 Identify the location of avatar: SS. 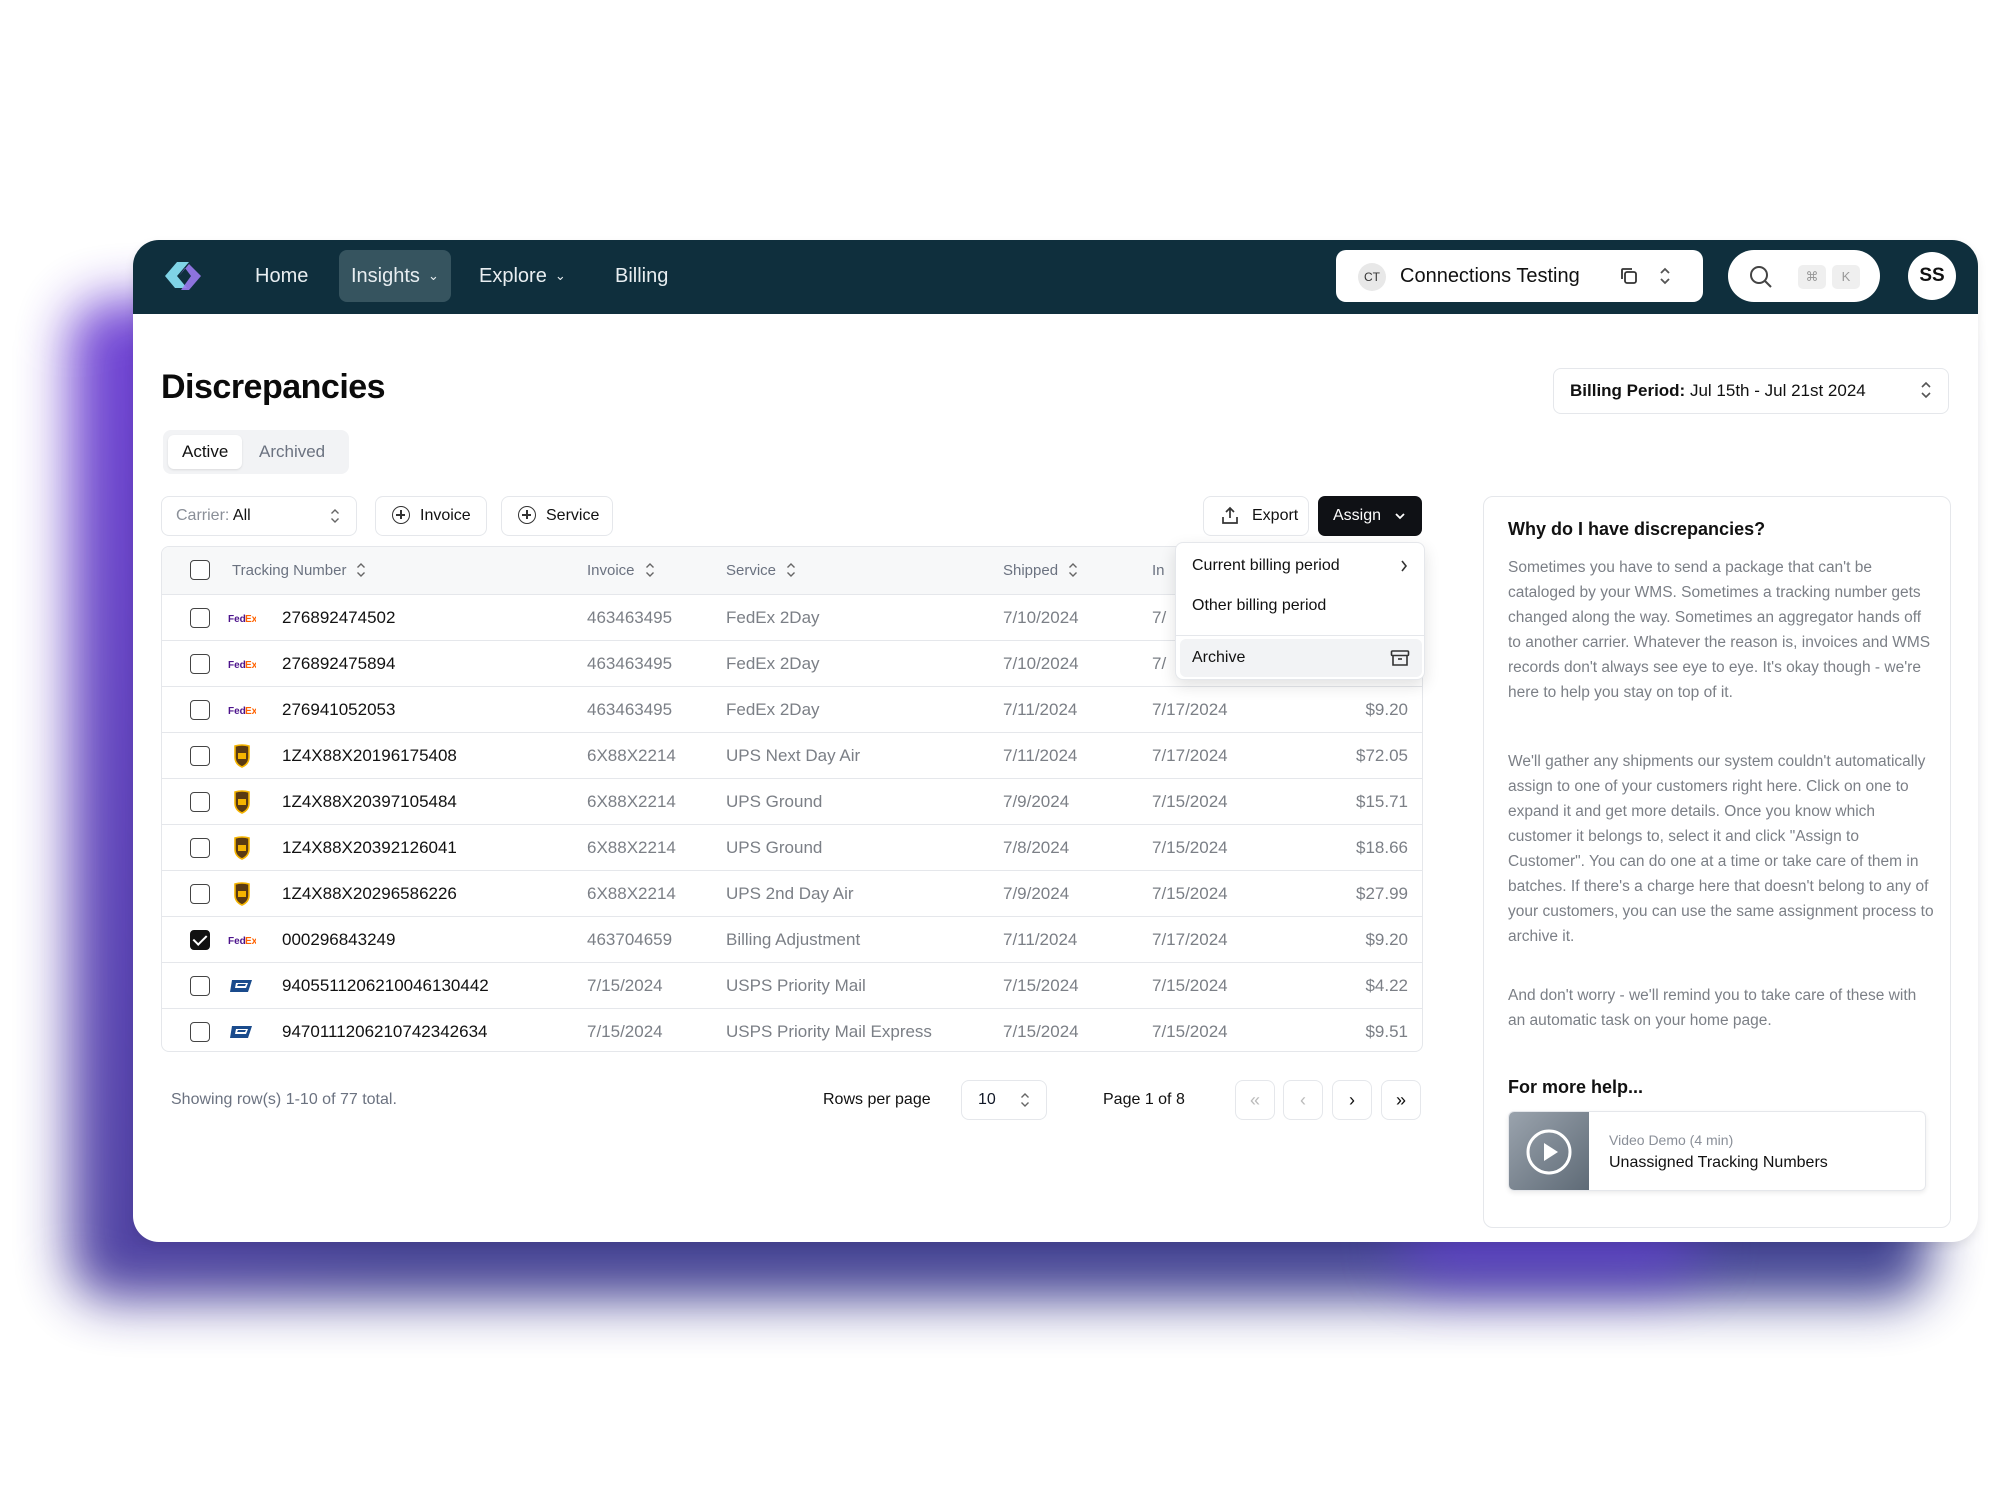
(1932, 276).